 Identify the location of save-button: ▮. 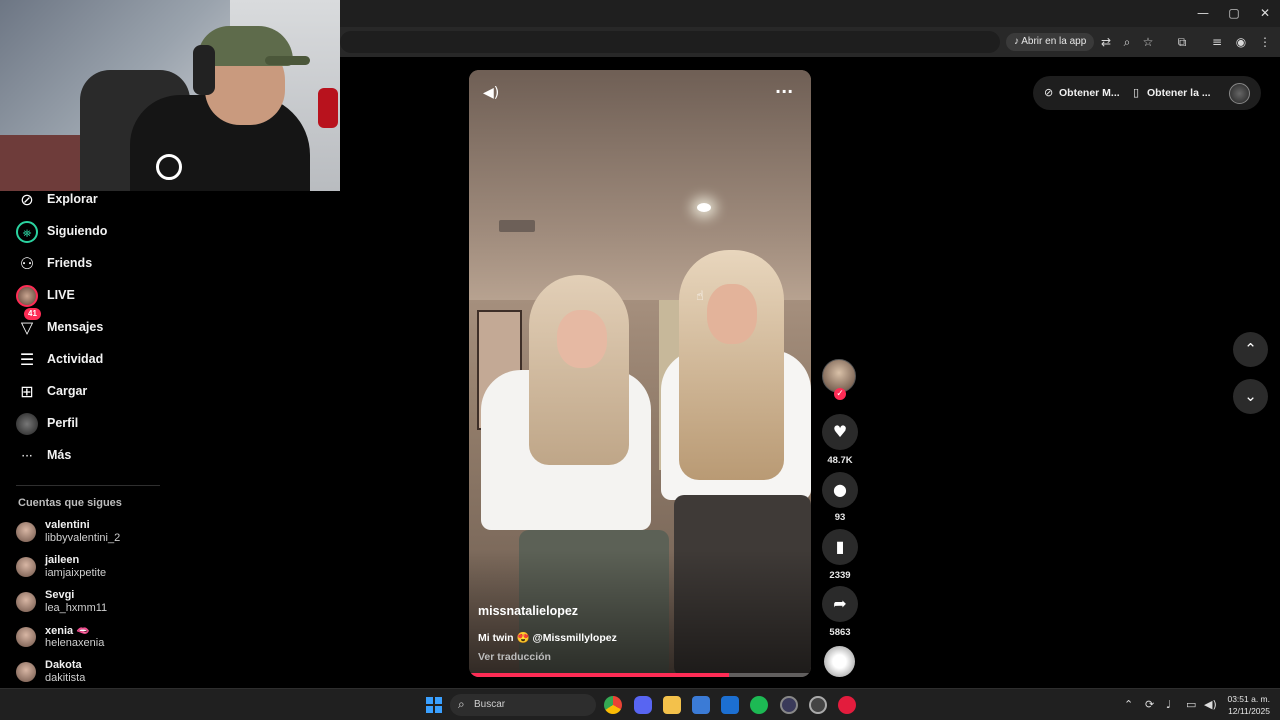
(840, 547).